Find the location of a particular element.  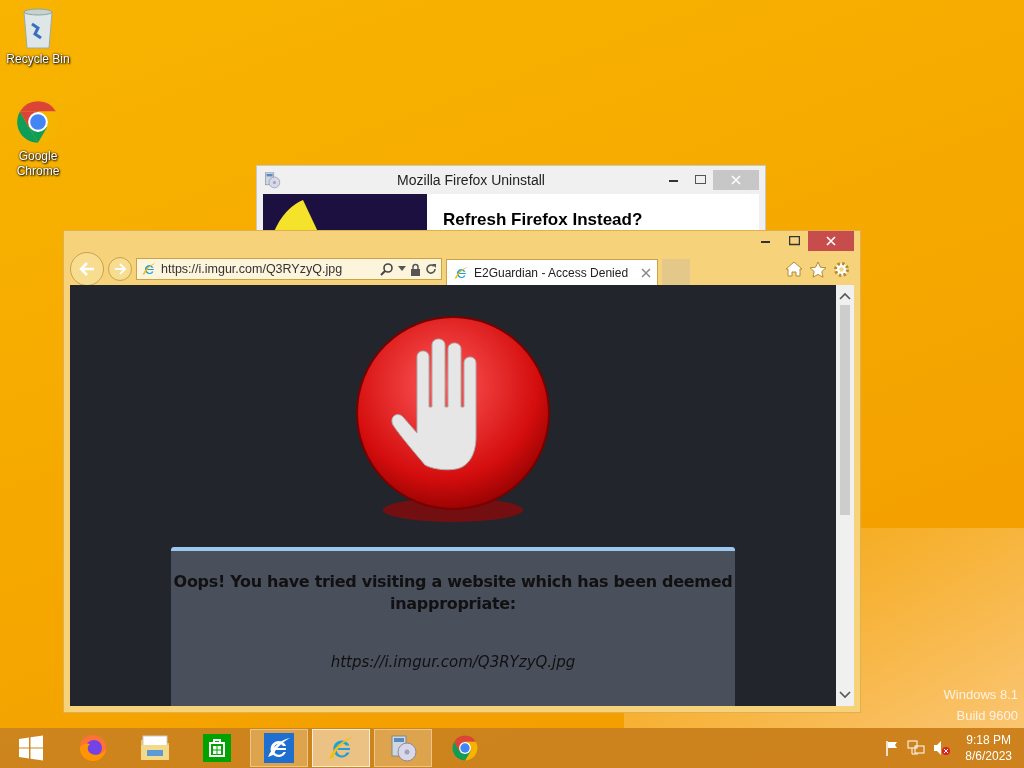

flag-icon is located at coordinates (892, 748).